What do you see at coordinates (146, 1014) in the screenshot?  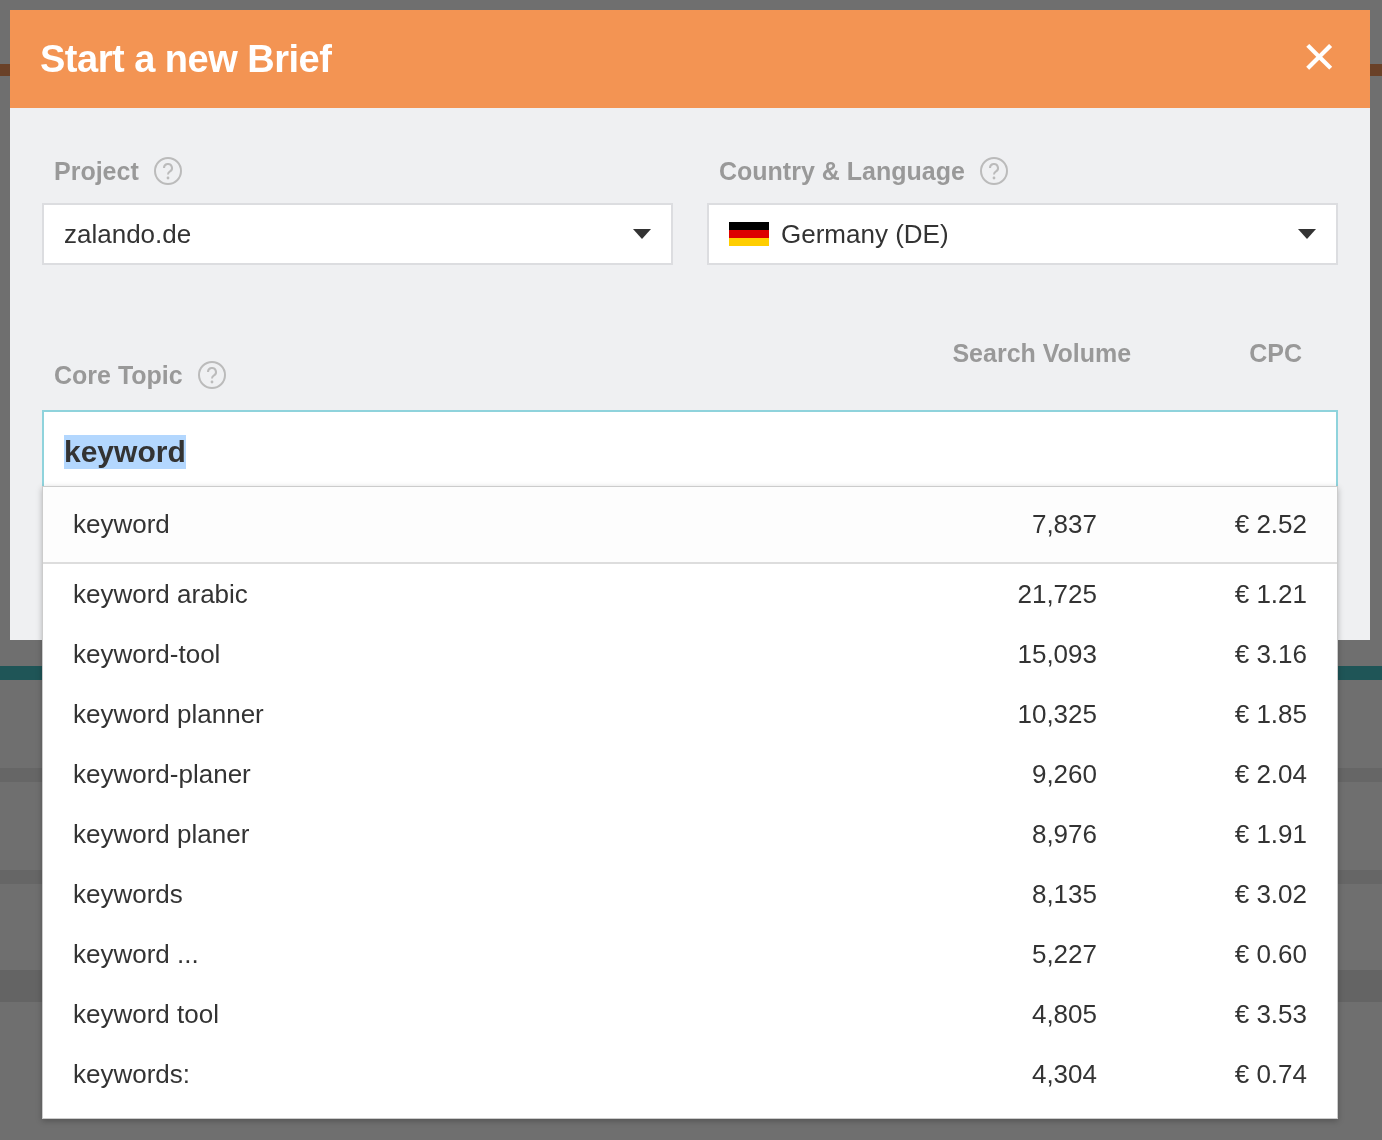 I see `keyword-text: keyword tool` at bounding box center [146, 1014].